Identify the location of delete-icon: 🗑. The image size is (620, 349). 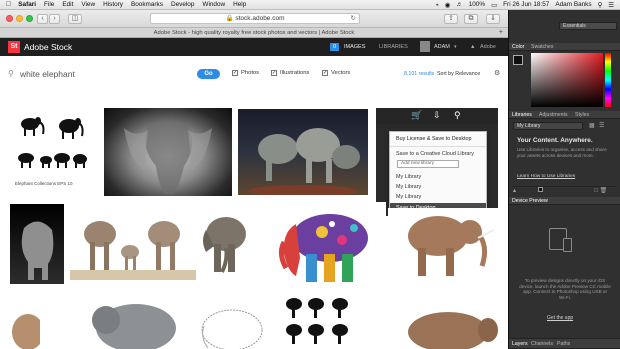
(604, 191).